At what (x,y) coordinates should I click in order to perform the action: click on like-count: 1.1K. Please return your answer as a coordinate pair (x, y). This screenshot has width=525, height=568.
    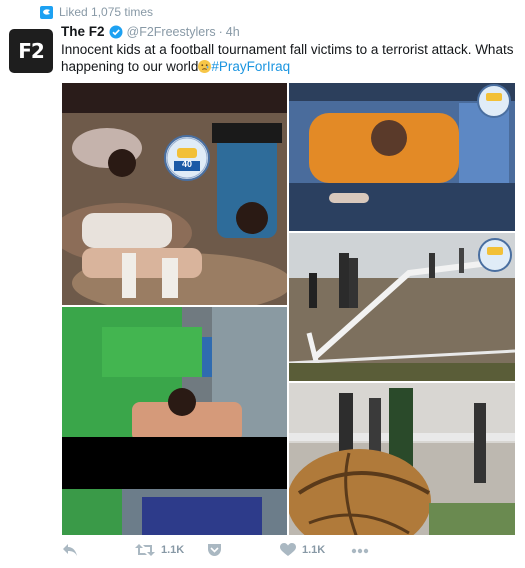
    Looking at the image, I should click on (314, 550).